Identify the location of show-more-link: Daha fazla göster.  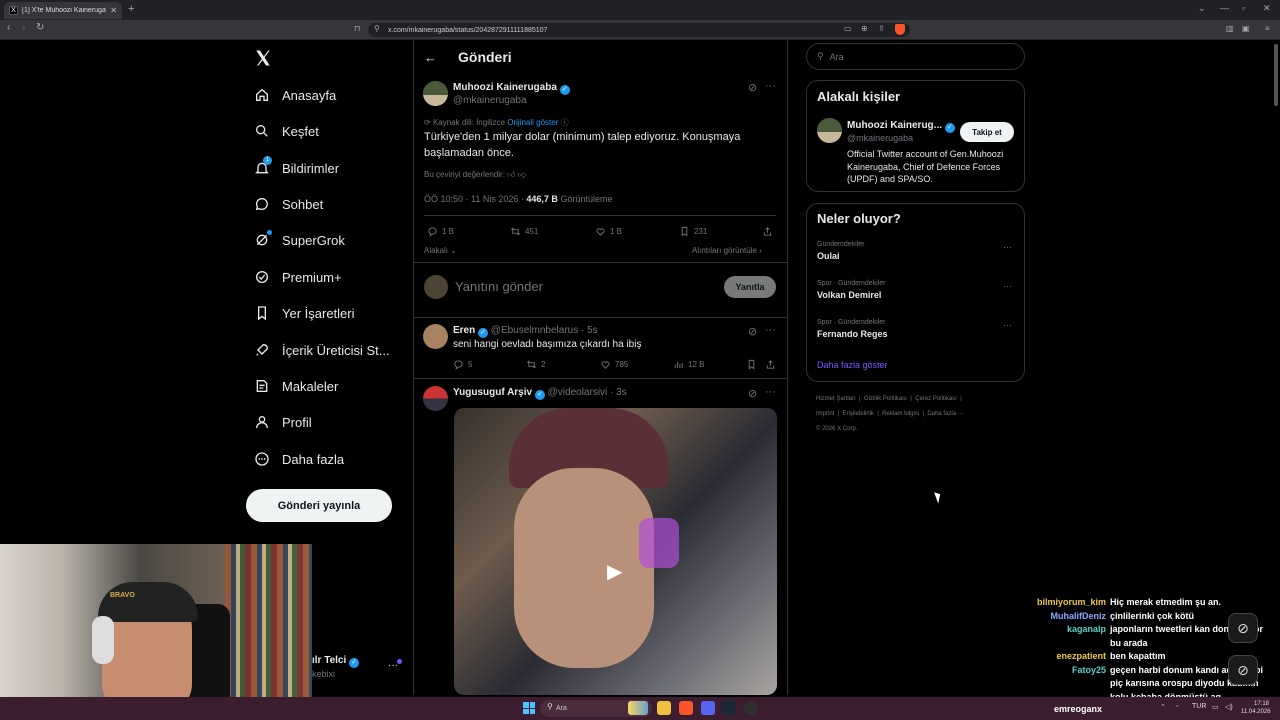
(852, 365).